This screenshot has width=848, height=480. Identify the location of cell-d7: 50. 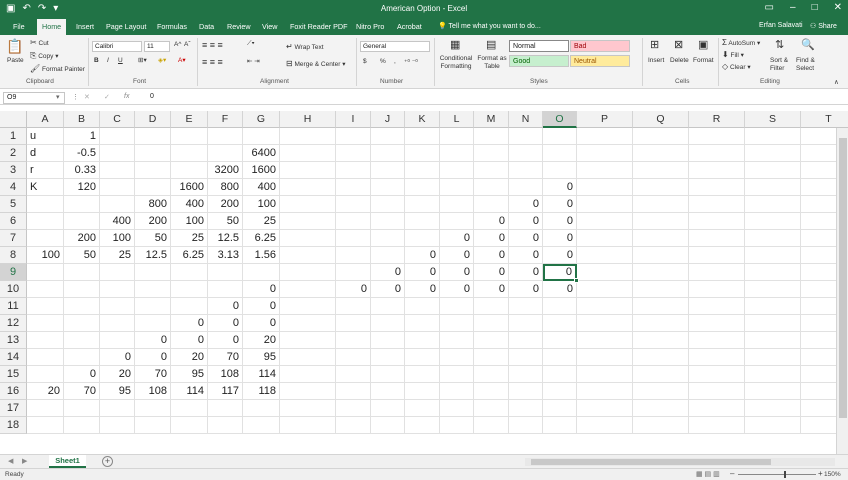
(153, 238).